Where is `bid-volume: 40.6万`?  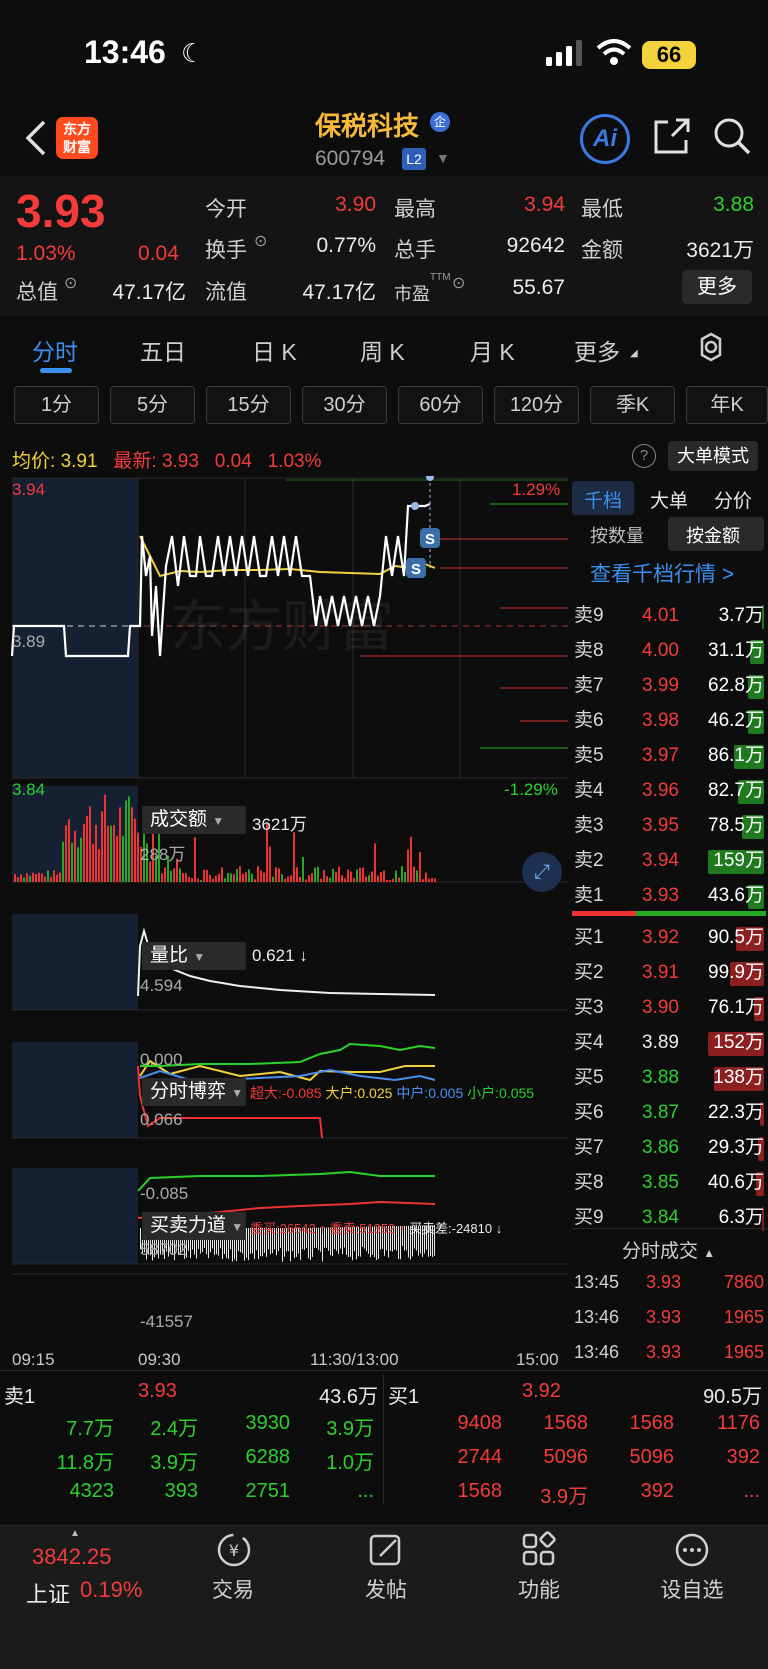
bid-volume: 40.6万 is located at coordinates (736, 1182).